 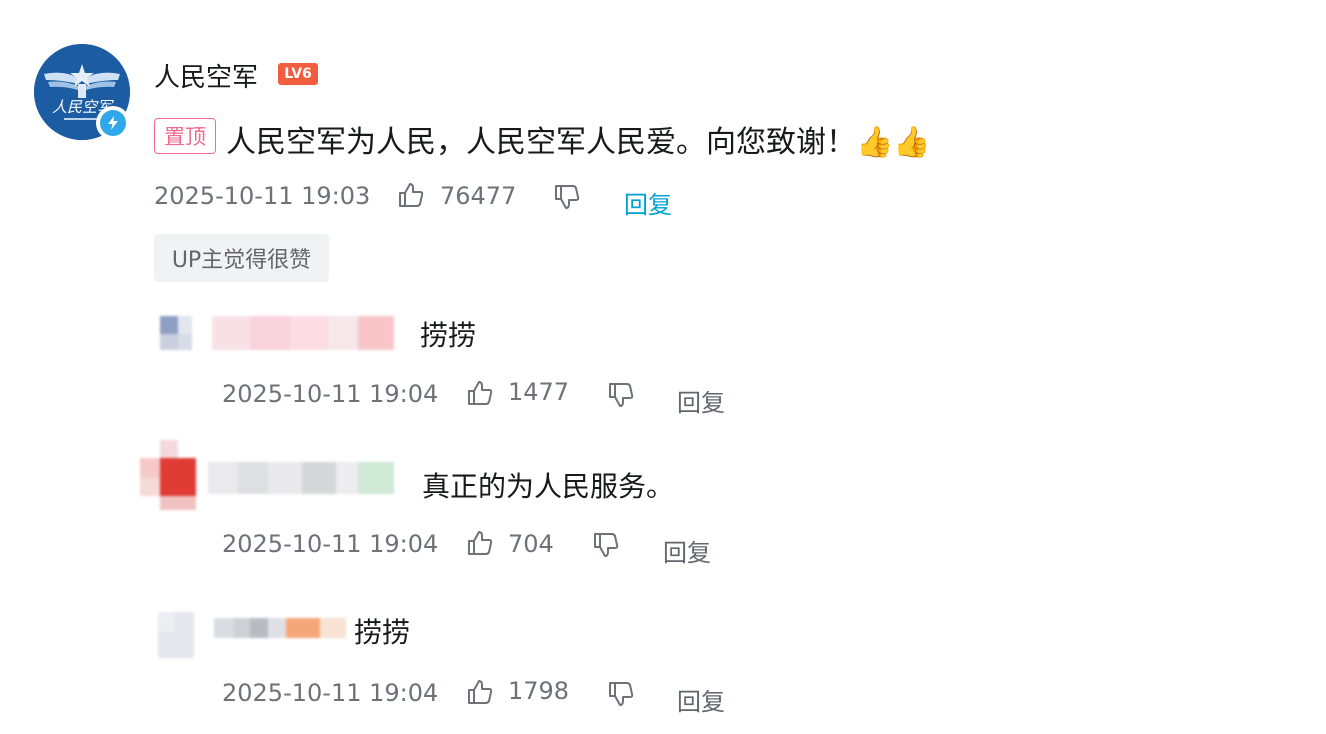 What do you see at coordinates (478, 196) in the screenshot?
I see `like-count: 76477` at bounding box center [478, 196].